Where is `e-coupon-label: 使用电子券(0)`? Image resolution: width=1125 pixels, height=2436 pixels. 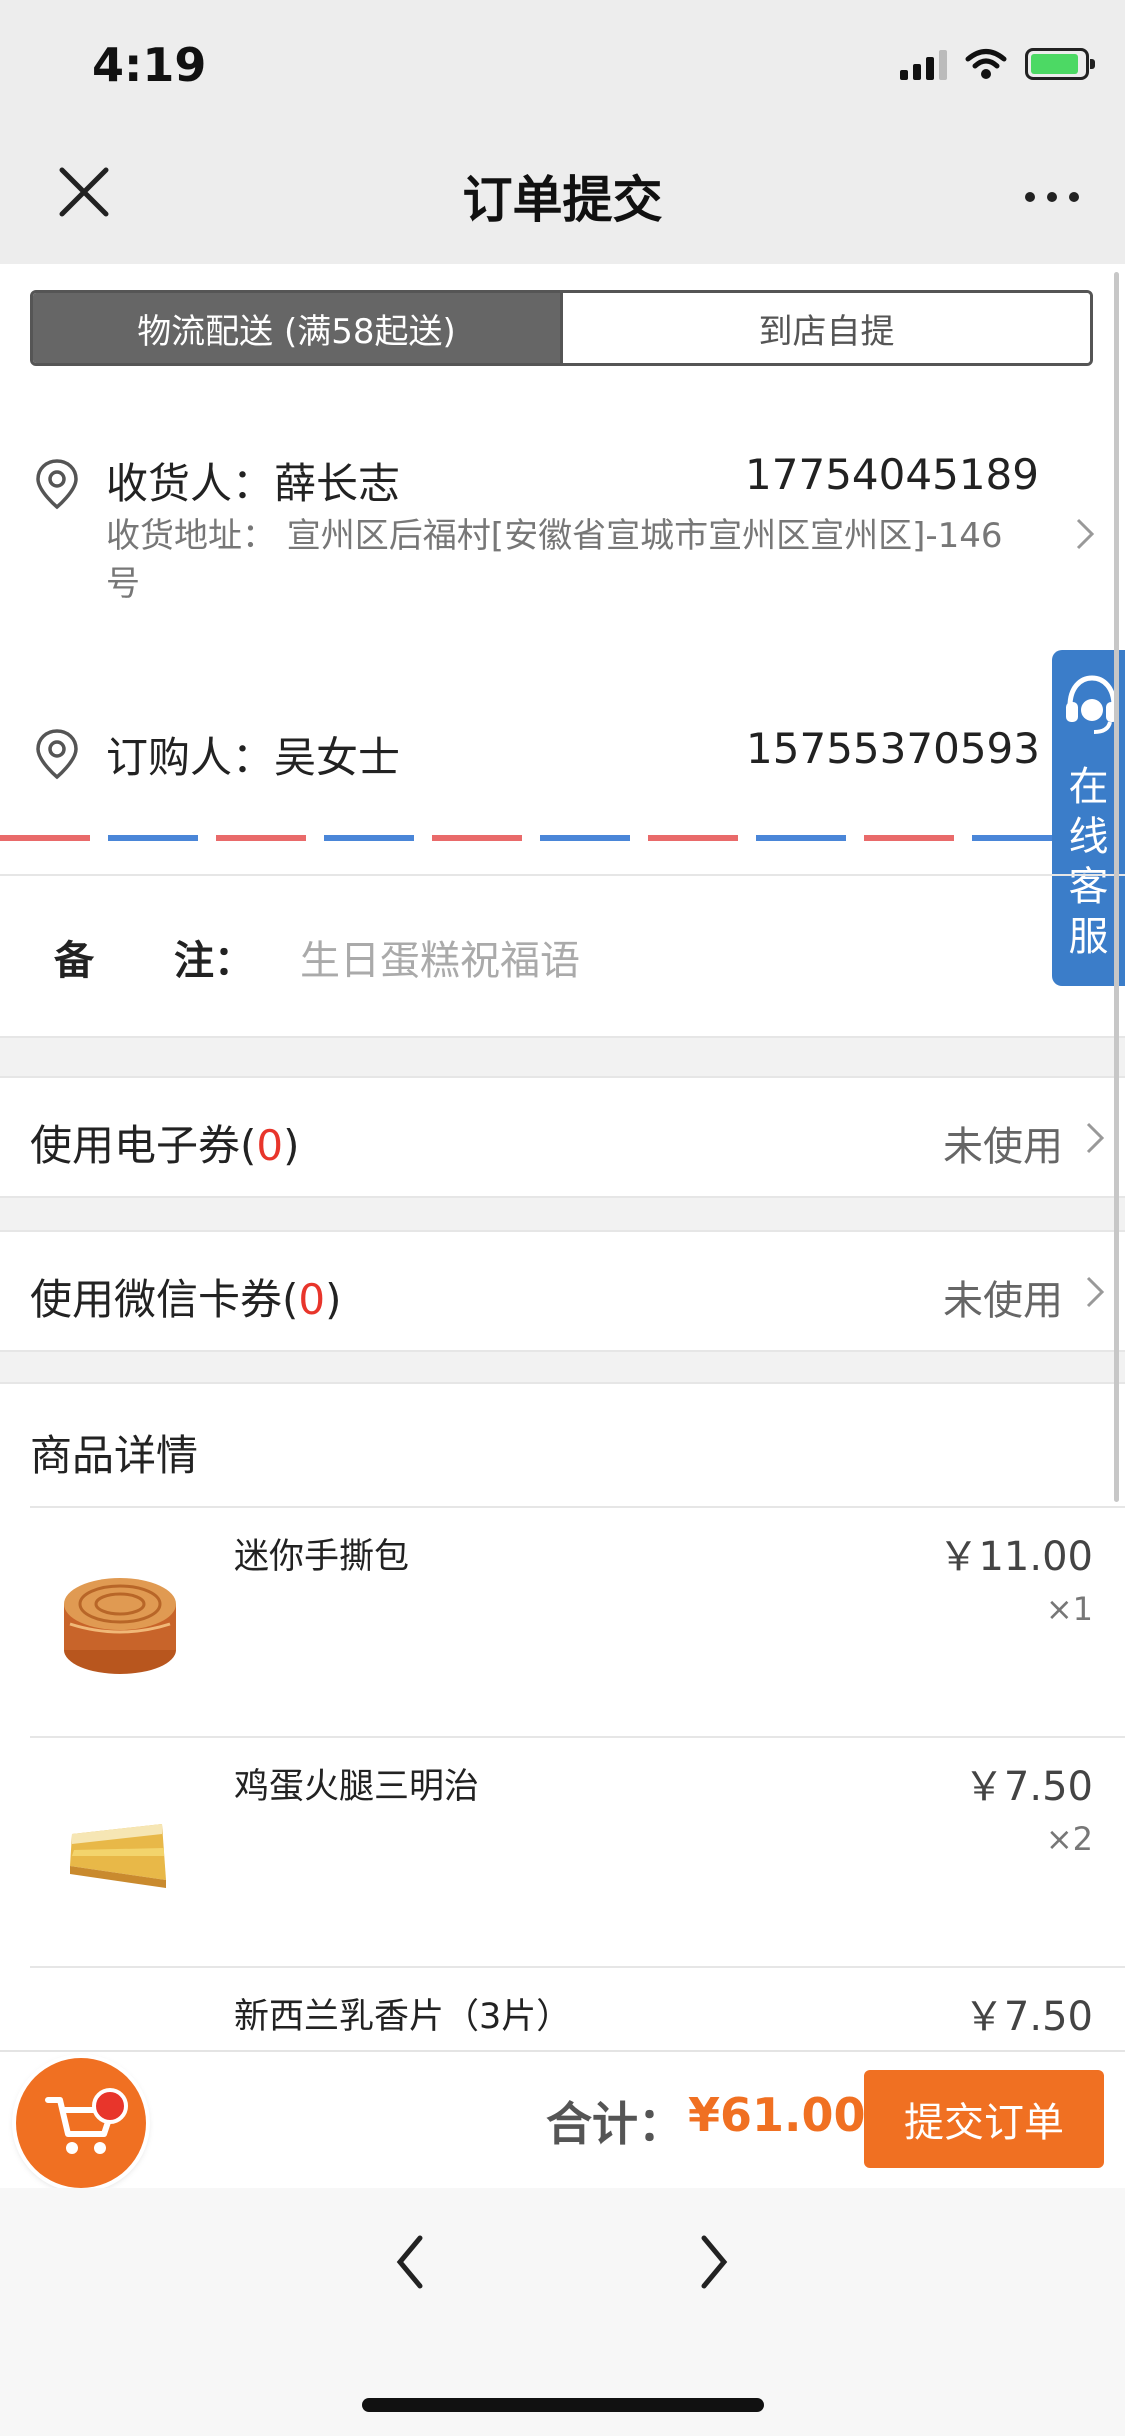 e-coupon-label: 使用电子券(0) is located at coordinates (165, 1145).